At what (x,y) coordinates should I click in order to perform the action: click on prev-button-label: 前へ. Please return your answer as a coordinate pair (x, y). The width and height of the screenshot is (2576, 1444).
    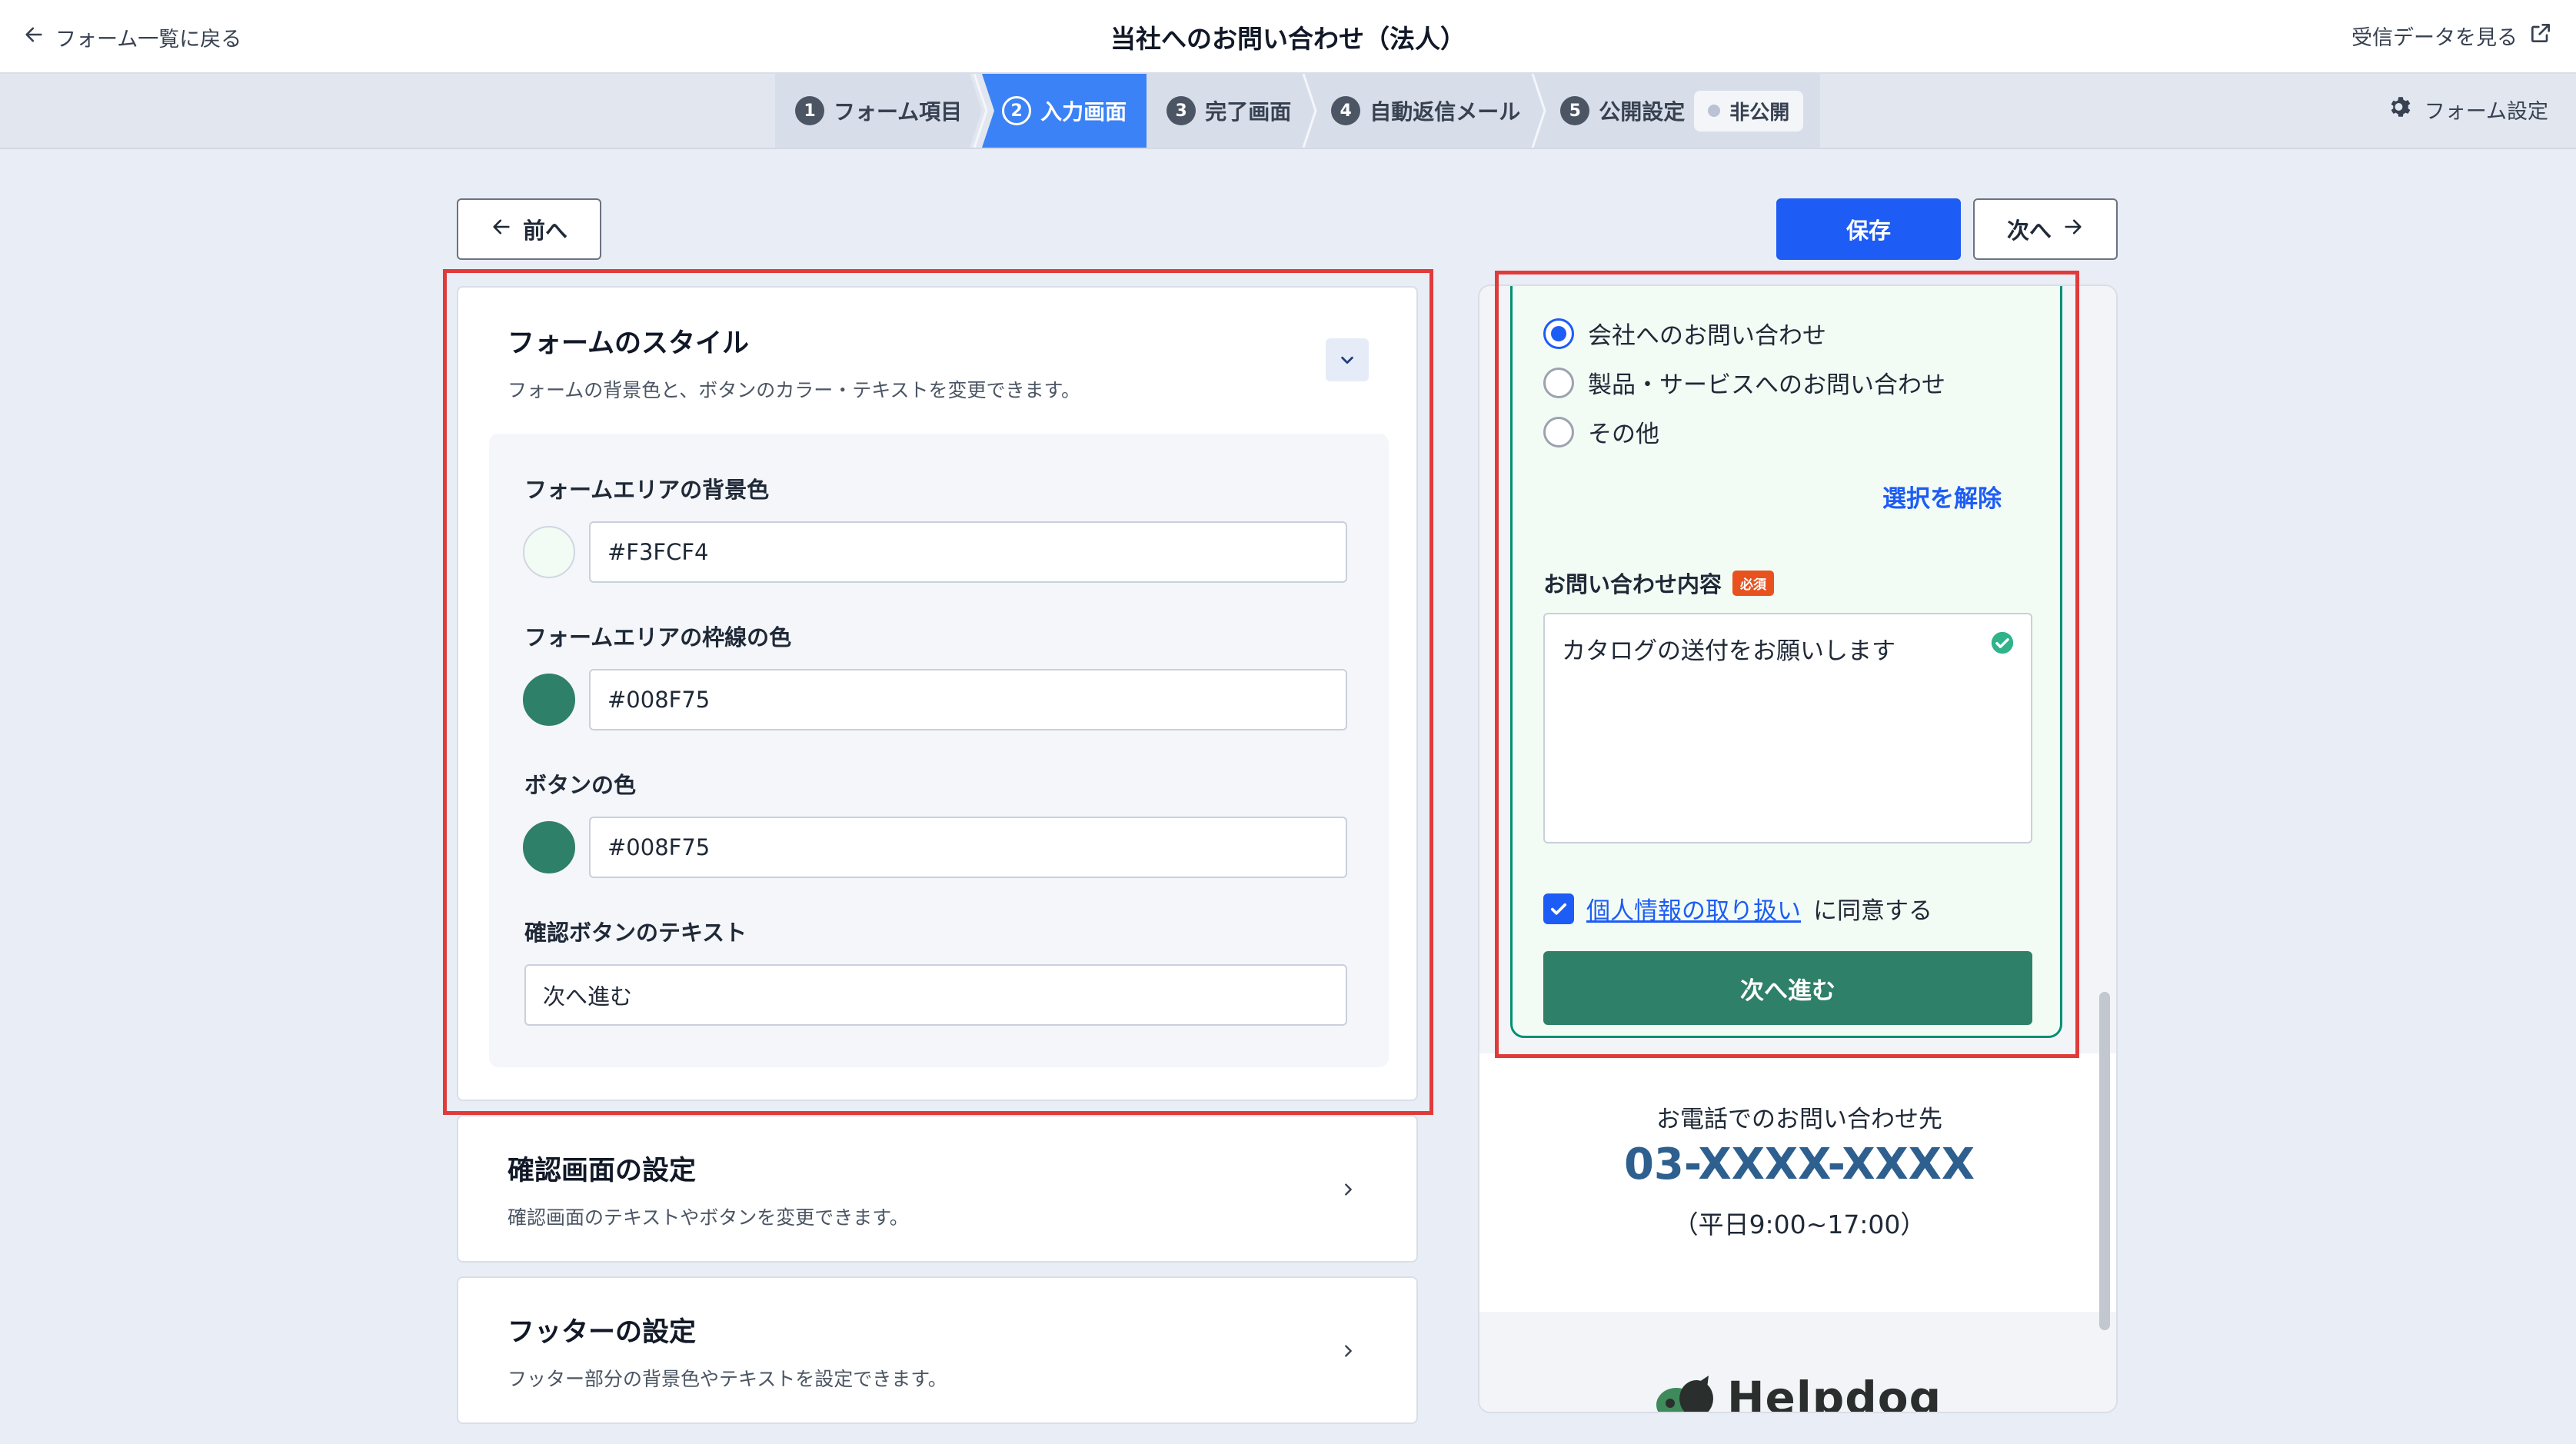
    Looking at the image, I should click on (545, 231).